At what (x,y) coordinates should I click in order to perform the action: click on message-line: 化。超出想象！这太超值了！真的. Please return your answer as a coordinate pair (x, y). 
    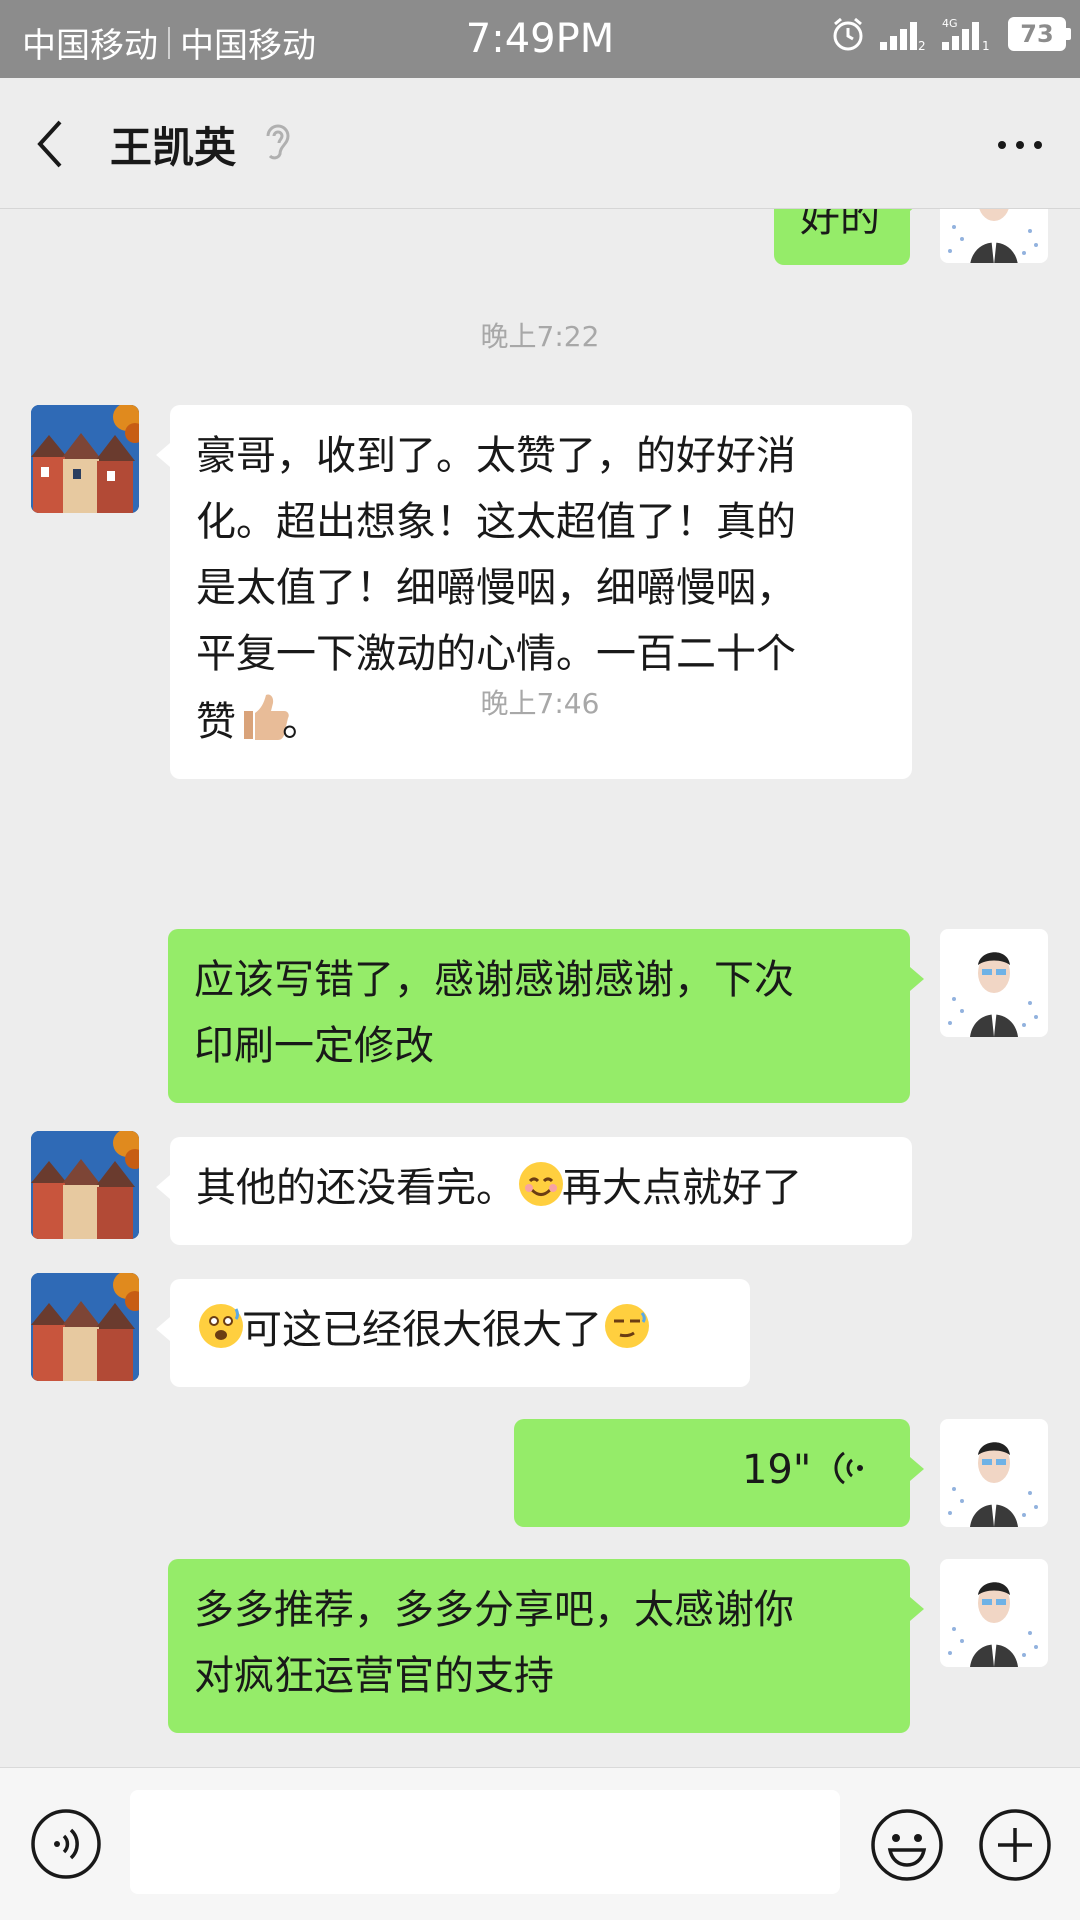
    Looking at the image, I should click on (496, 522).